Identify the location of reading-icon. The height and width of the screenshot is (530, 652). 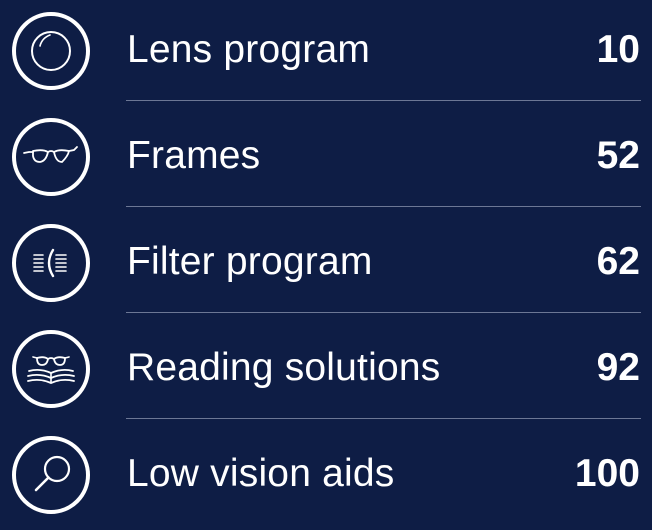
(51, 369).